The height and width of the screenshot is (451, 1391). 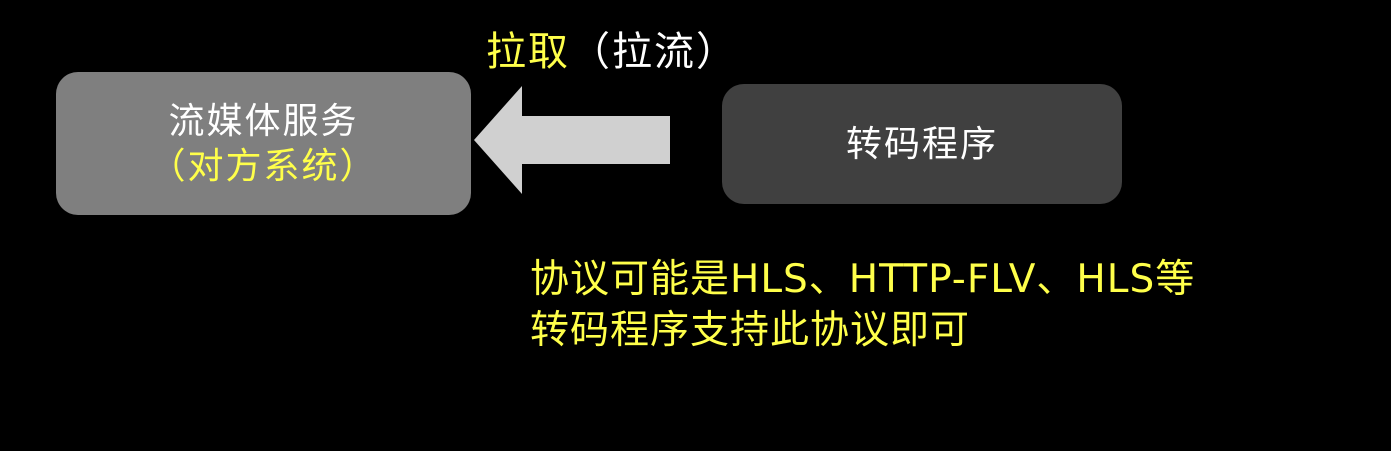 I want to click on protocol-note-line-2: 转码程序支持此协议即可, so click(x=750, y=331).